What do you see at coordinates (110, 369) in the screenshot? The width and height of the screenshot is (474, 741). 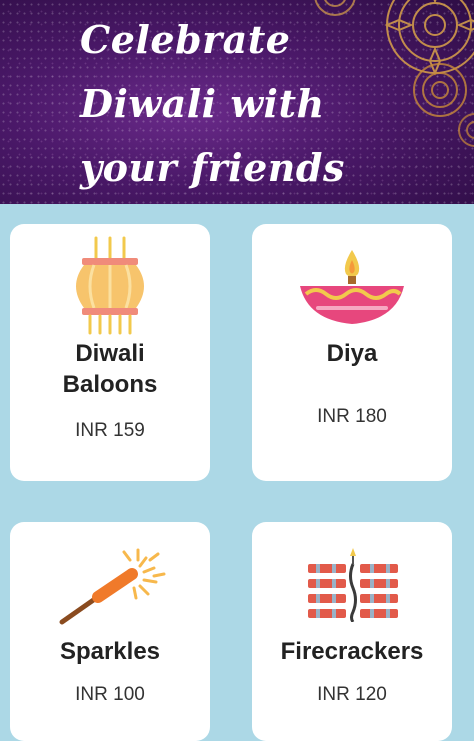 I see `product-name: Diwali Baloons` at bounding box center [110, 369].